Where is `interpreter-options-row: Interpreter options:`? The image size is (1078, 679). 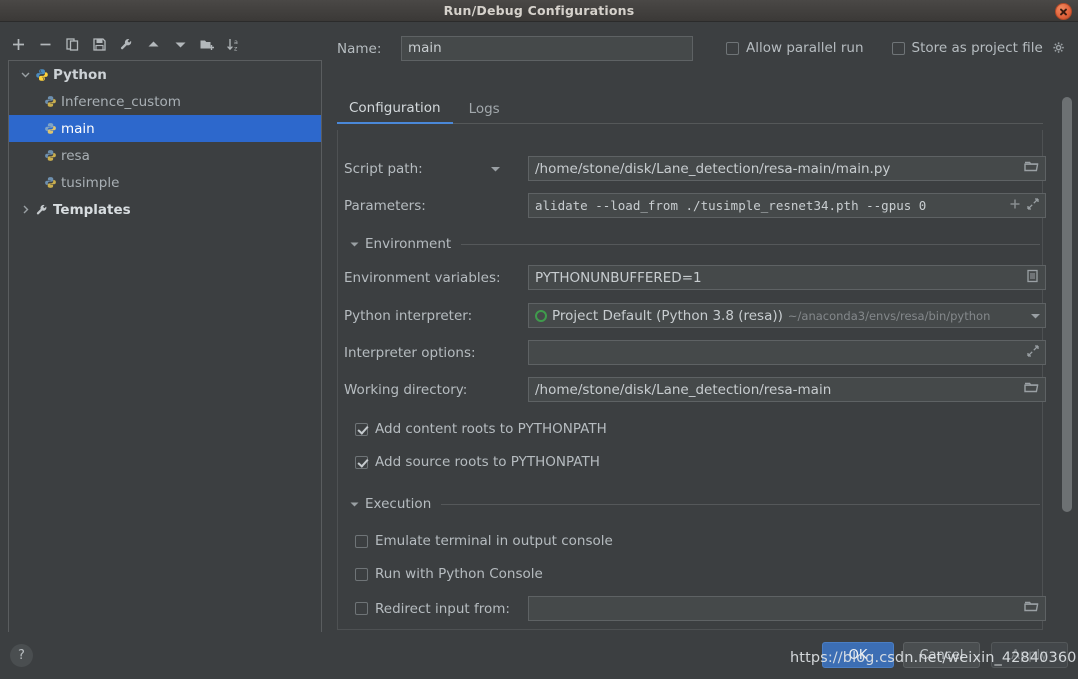 interpreter-options-row: Interpreter options: is located at coordinates (695, 352).